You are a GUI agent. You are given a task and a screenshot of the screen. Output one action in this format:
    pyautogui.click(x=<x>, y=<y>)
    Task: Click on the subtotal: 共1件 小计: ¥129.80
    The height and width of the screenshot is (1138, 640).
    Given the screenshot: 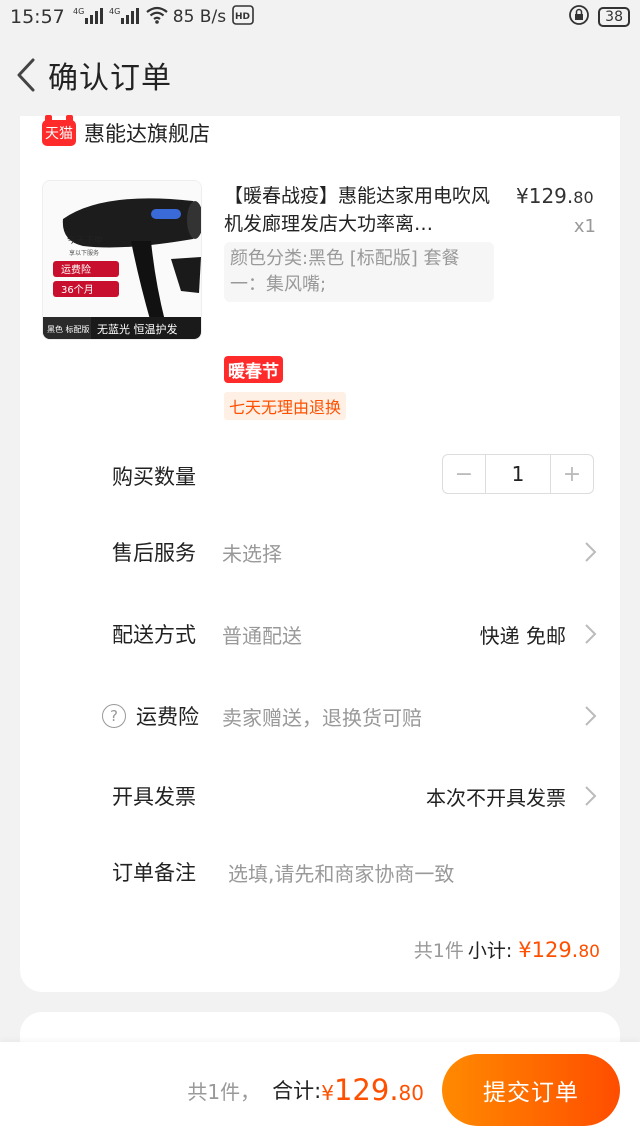 What is the action you would take?
    pyautogui.click(x=507, y=949)
    